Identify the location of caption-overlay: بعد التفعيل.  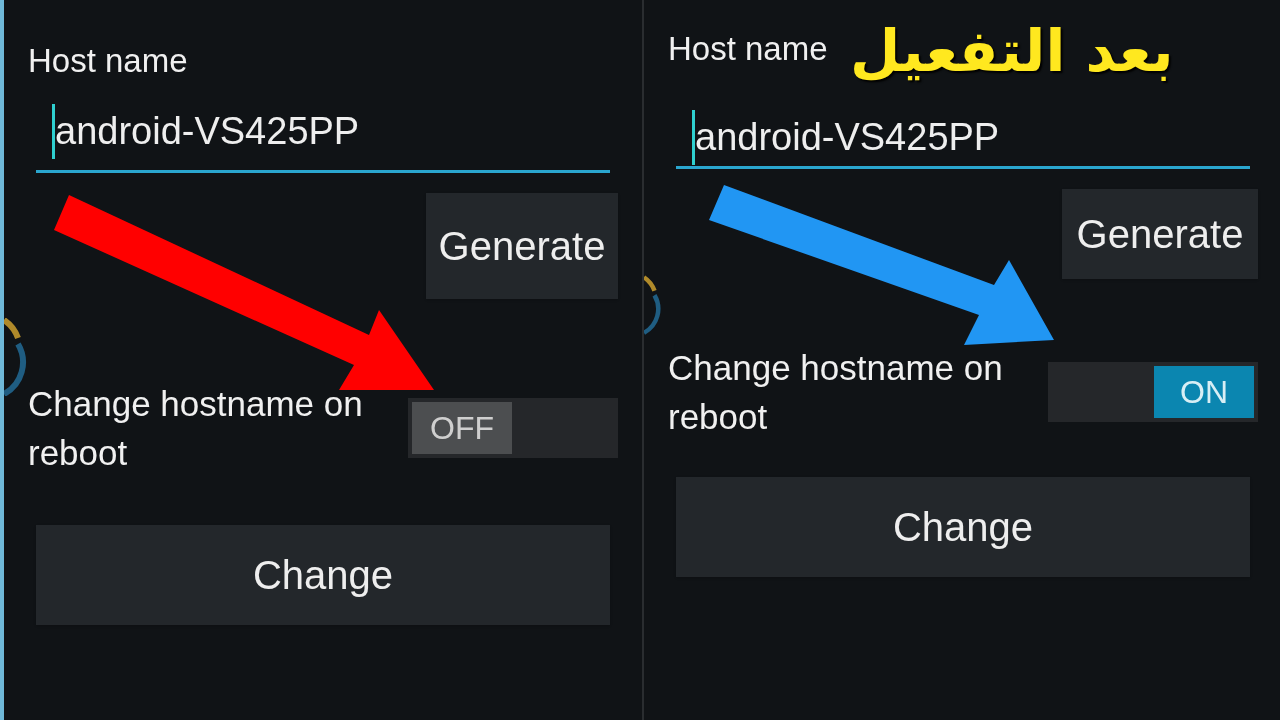
(1012, 51).